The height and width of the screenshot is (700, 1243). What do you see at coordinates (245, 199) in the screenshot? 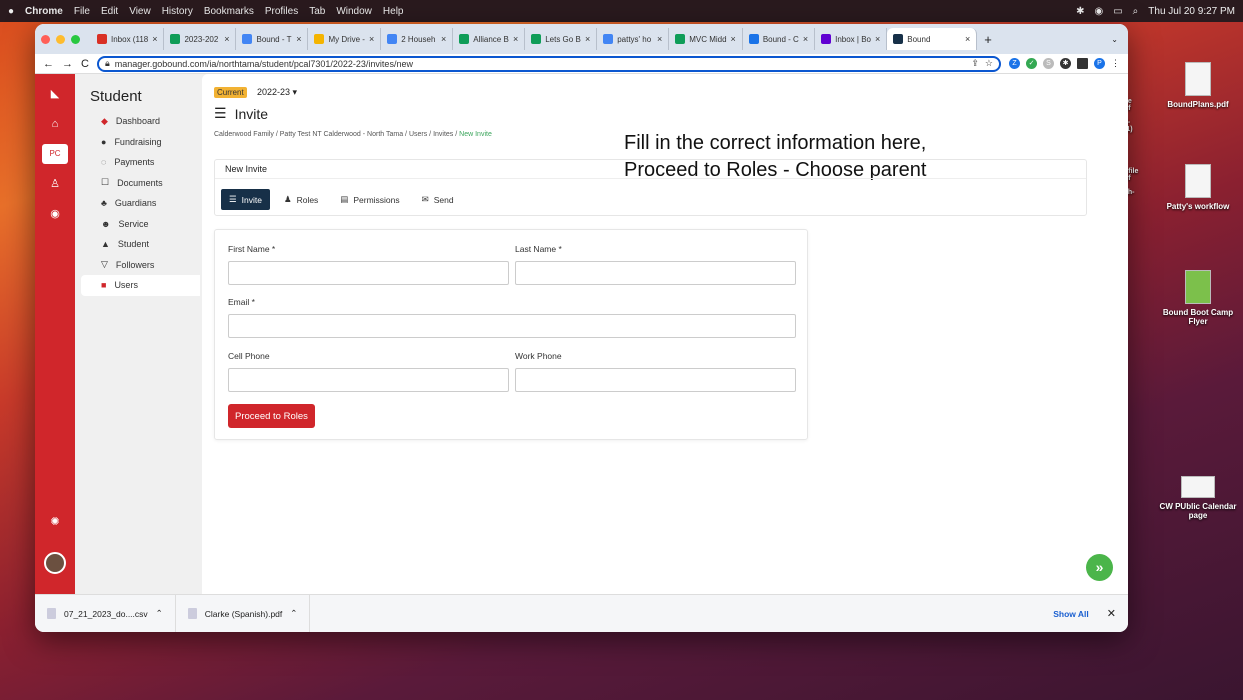
I see `tab-invite: ☰ Invite` at bounding box center [245, 199].